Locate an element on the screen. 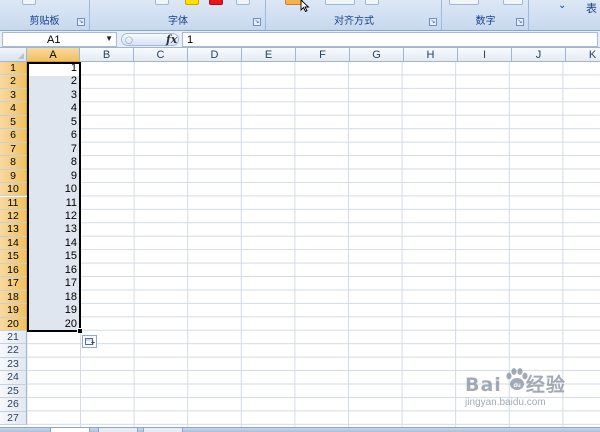  fill-handle is located at coordinates (80, 331).